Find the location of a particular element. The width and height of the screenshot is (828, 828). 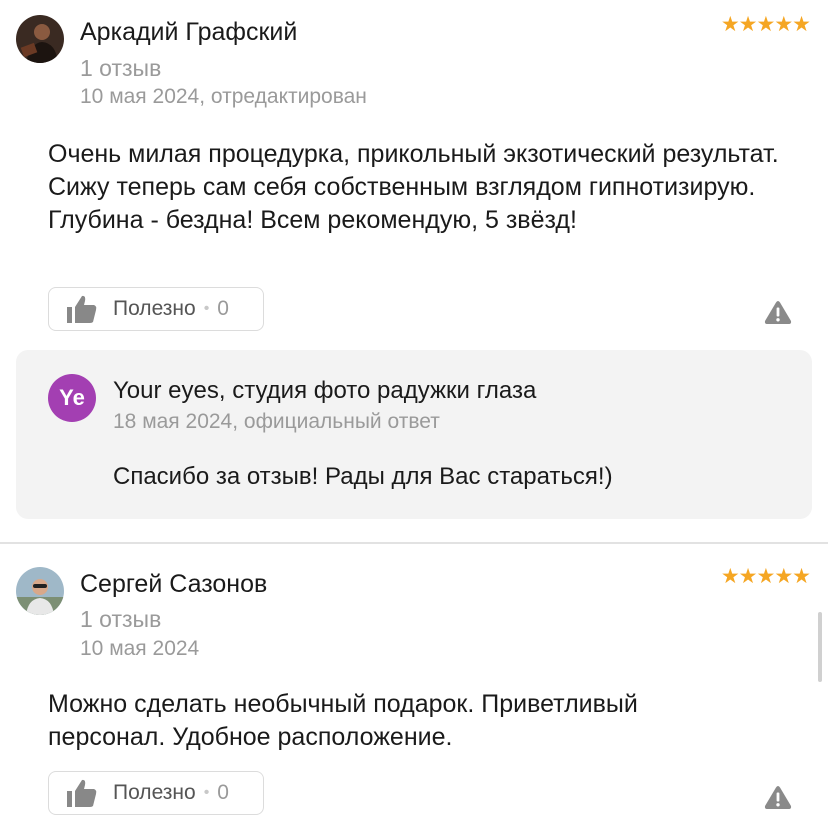

org-avatar: Ye is located at coordinates (72, 398).